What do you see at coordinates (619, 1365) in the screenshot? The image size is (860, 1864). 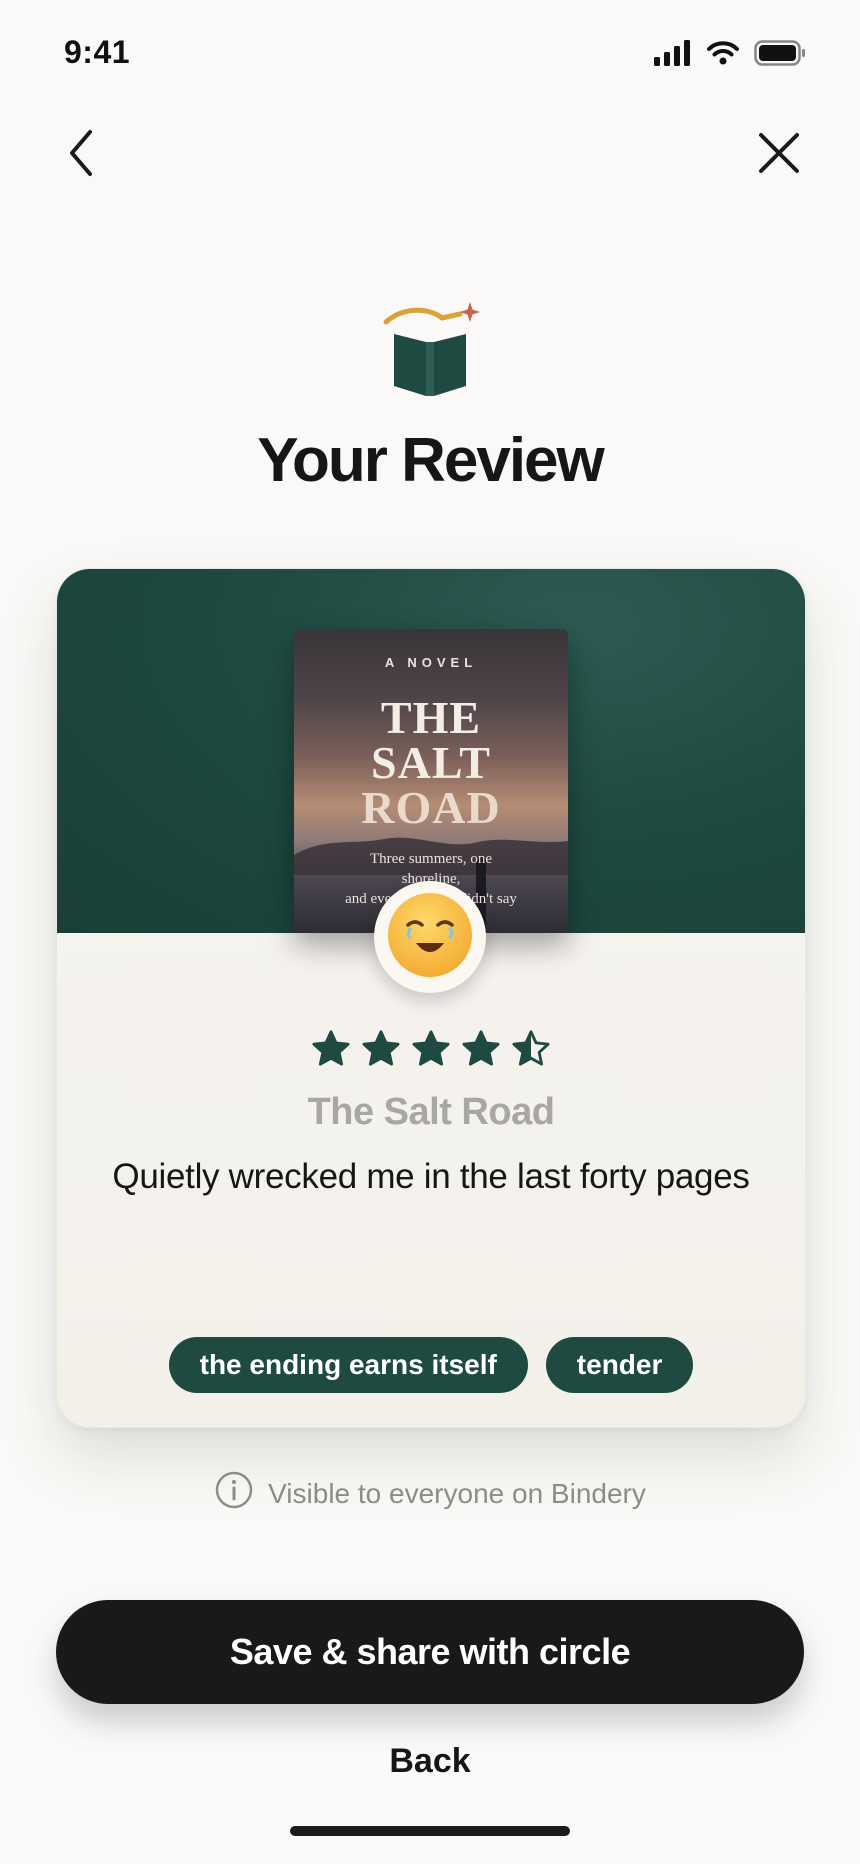 I see `tag-chip: tender` at bounding box center [619, 1365].